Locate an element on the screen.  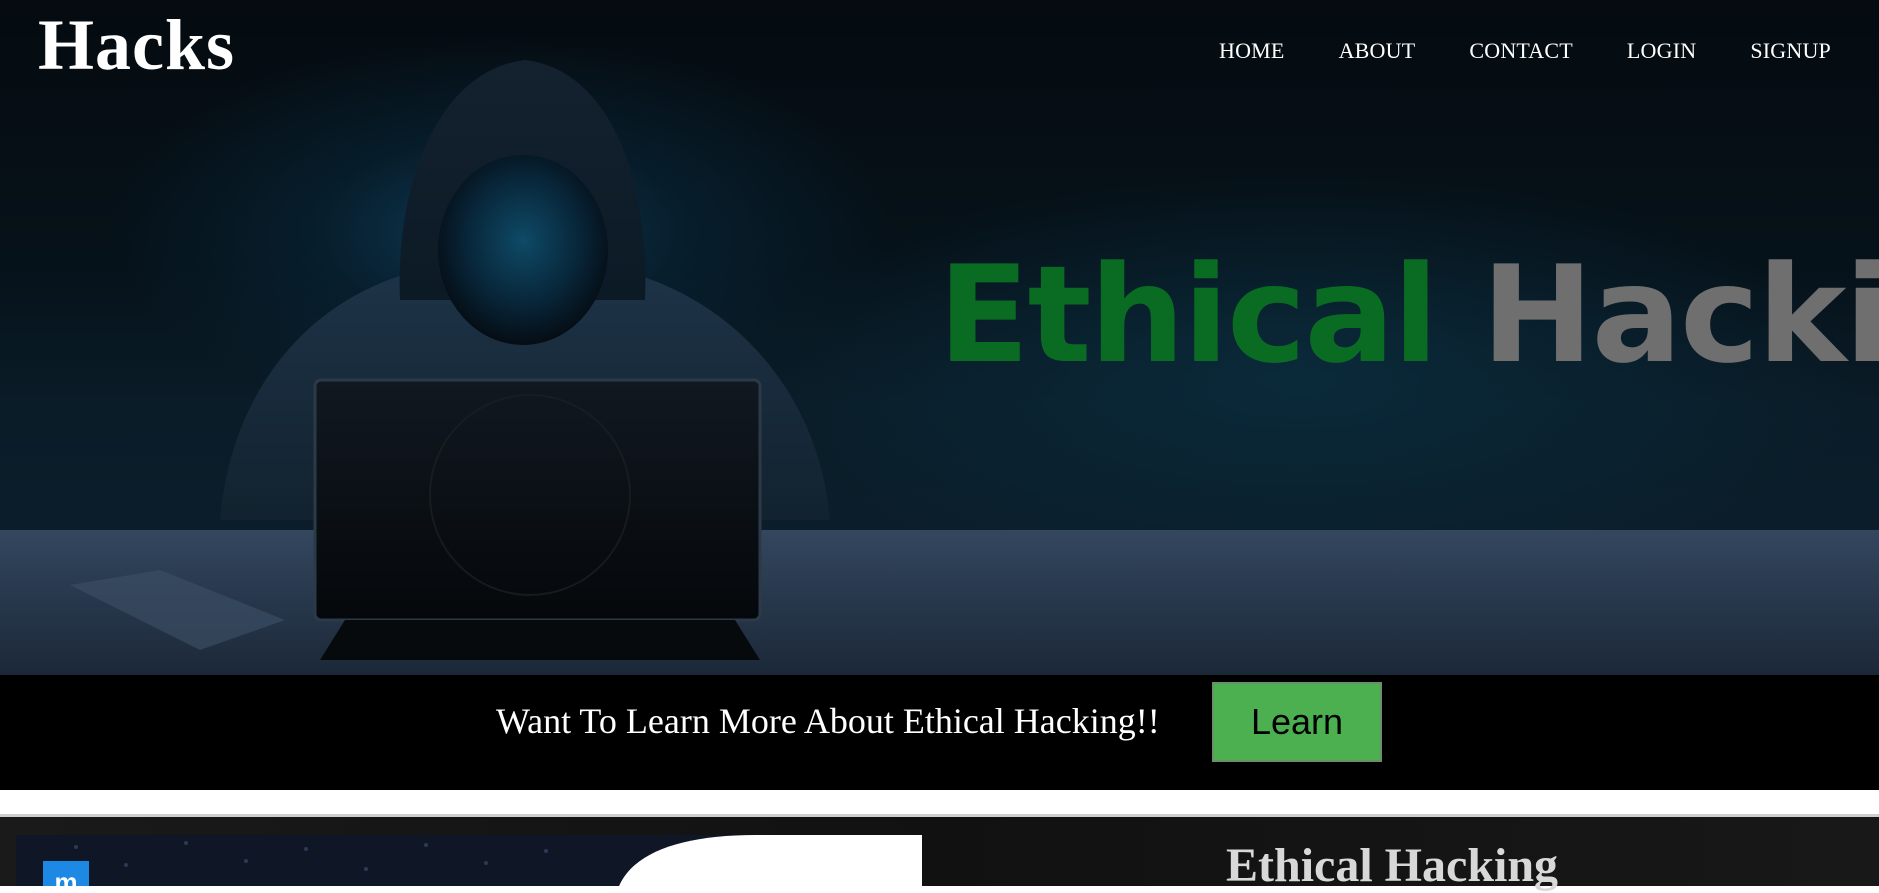
hero-title: Ethical Hacking is located at coordinates (1408, 315).